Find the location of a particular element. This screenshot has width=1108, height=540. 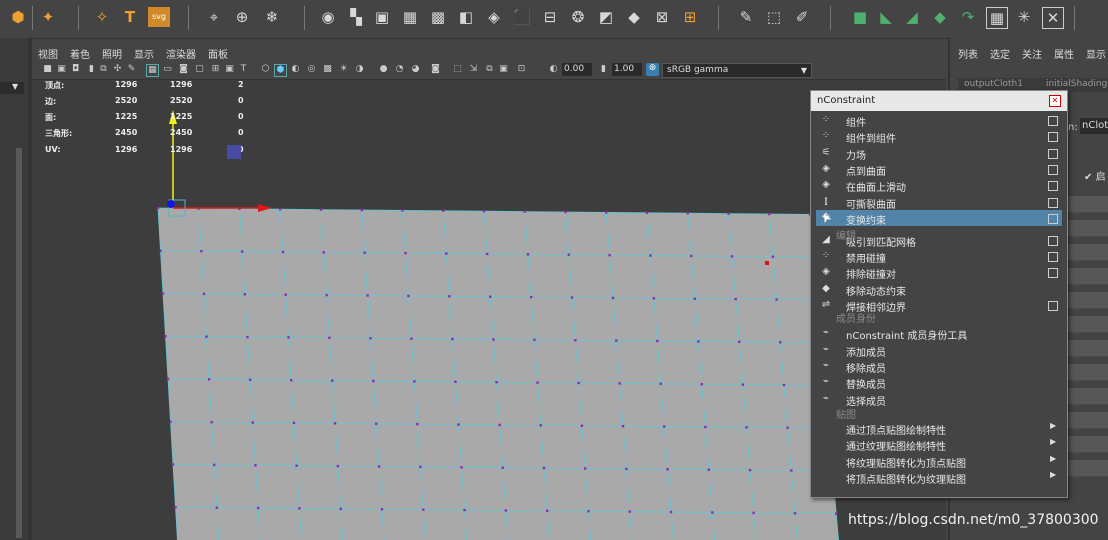

separate-icon: ▚ is located at coordinates (356, 17).